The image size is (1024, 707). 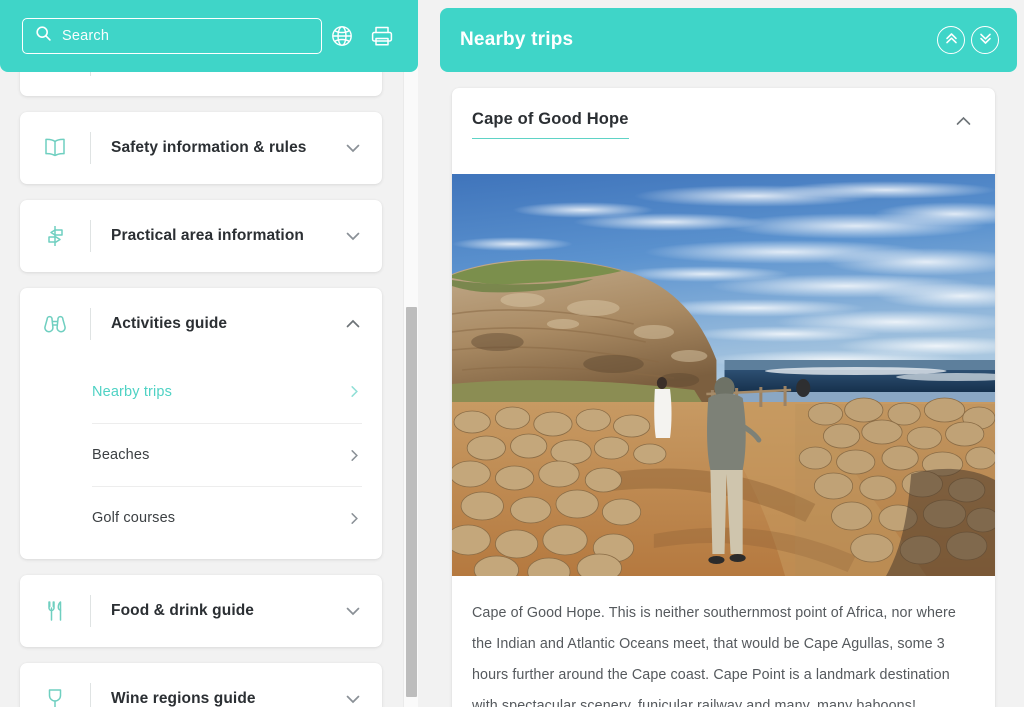 I want to click on menu-card-safety-information-rules: Safety information & rules, so click(x=201, y=148).